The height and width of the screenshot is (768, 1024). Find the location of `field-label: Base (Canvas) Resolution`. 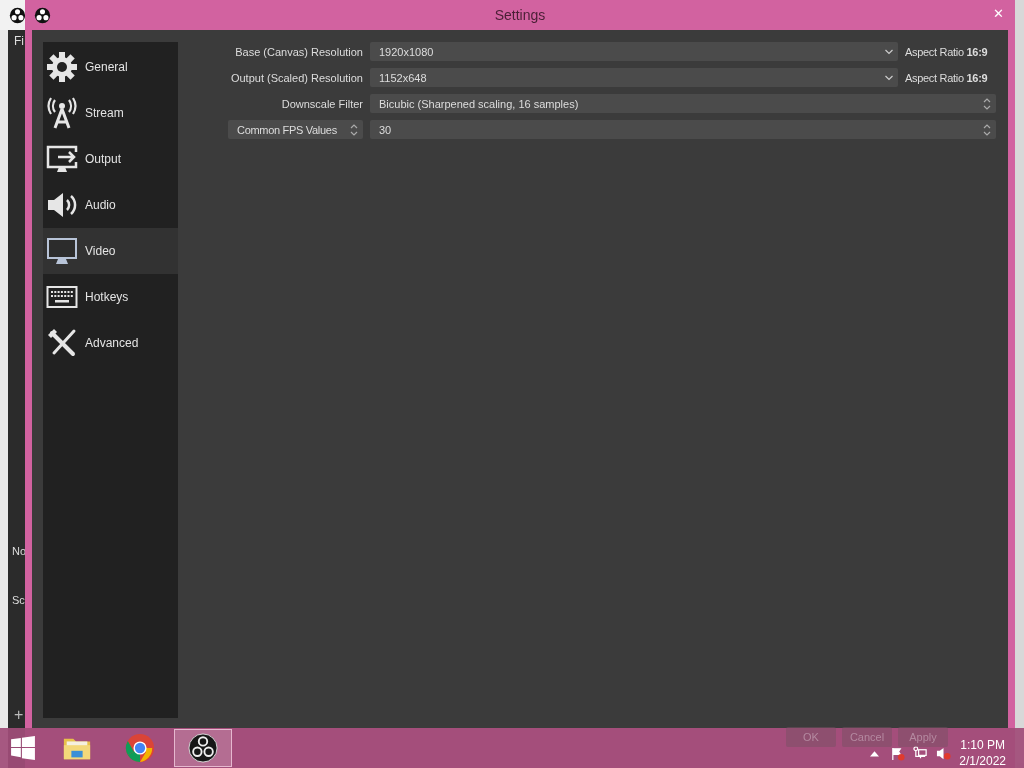

field-label: Base (Canvas) Resolution is located at coordinates (298, 52).